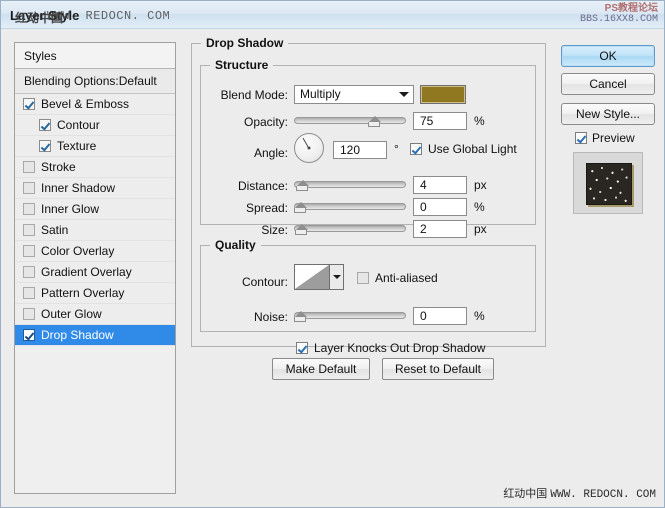 Image resolution: width=665 pixels, height=508 pixels. What do you see at coordinates (480, 185) in the screenshot?
I see `distance-unit: px` at bounding box center [480, 185].